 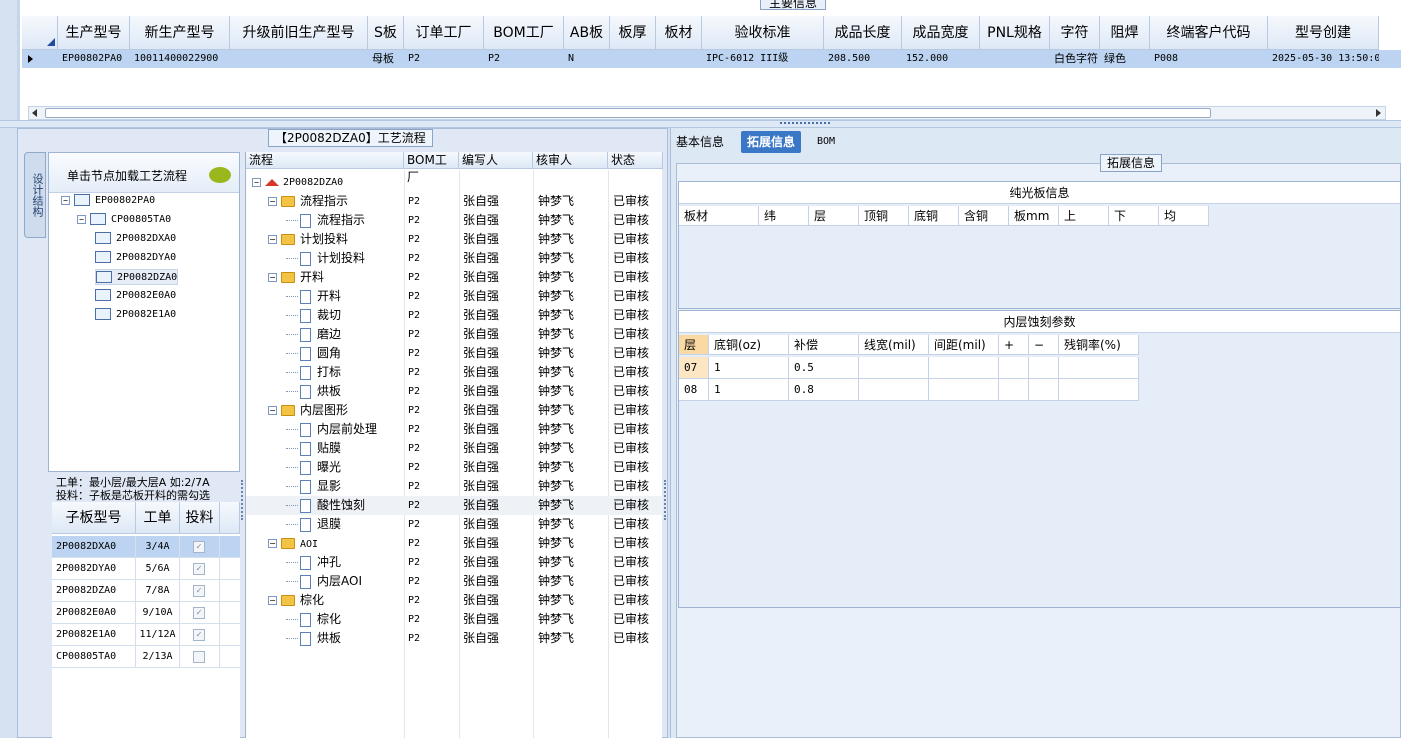 What do you see at coordinates (158, 635) in the screenshot?
I see `order-layers: 11/12A` at bounding box center [158, 635].